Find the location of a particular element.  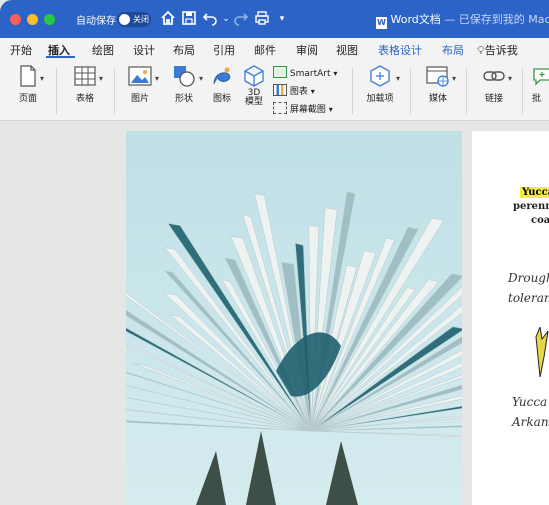

picture-label: 图片 is located at coordinates (139, 99).